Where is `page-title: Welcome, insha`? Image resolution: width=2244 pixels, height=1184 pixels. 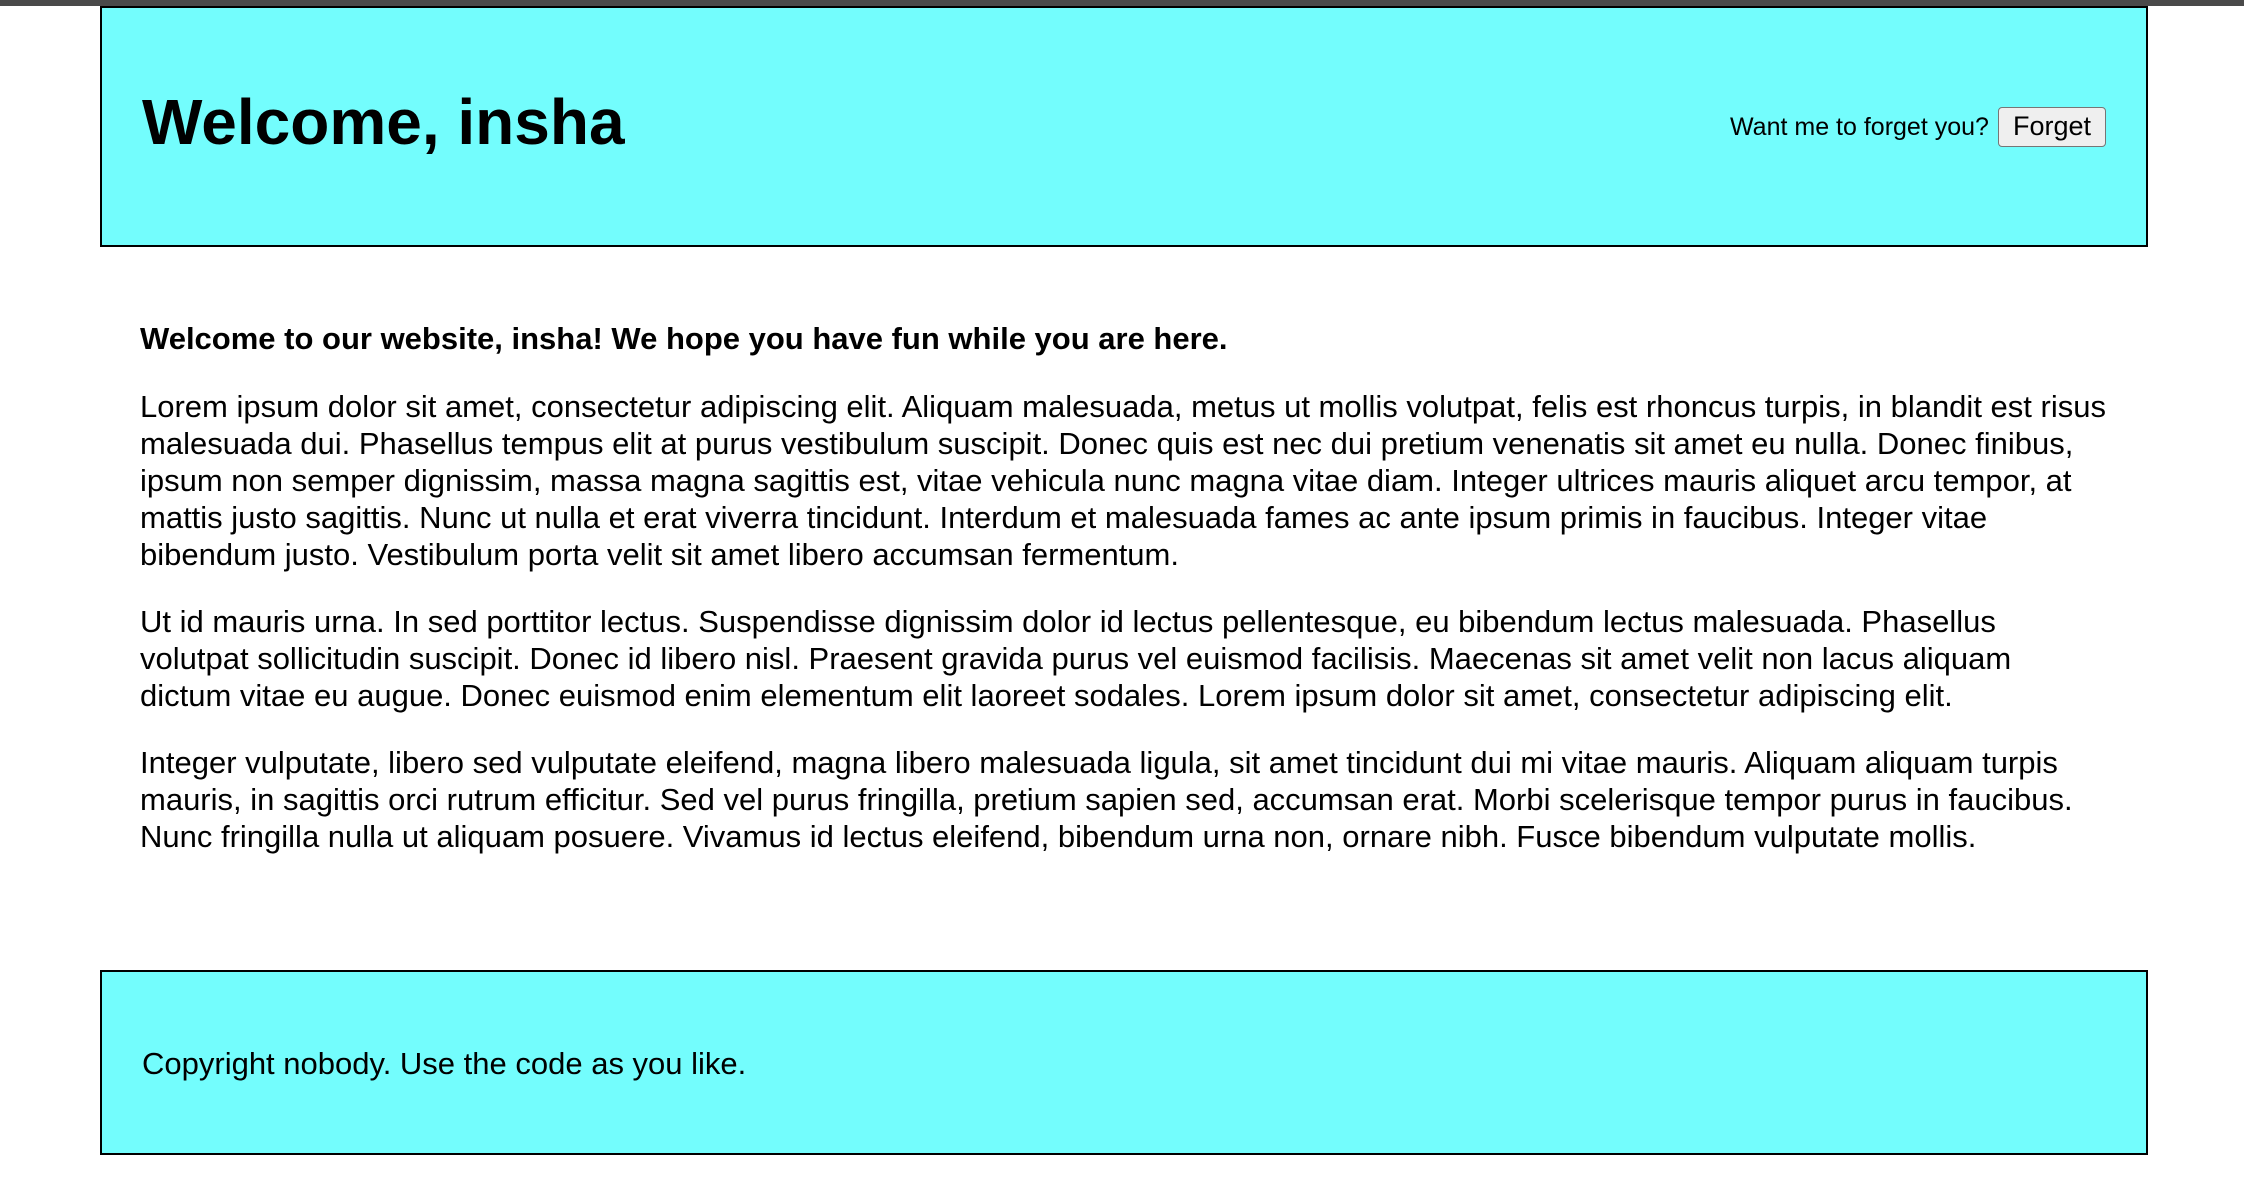
page-title: Welcome, insha is located at coordinates (383, 122).